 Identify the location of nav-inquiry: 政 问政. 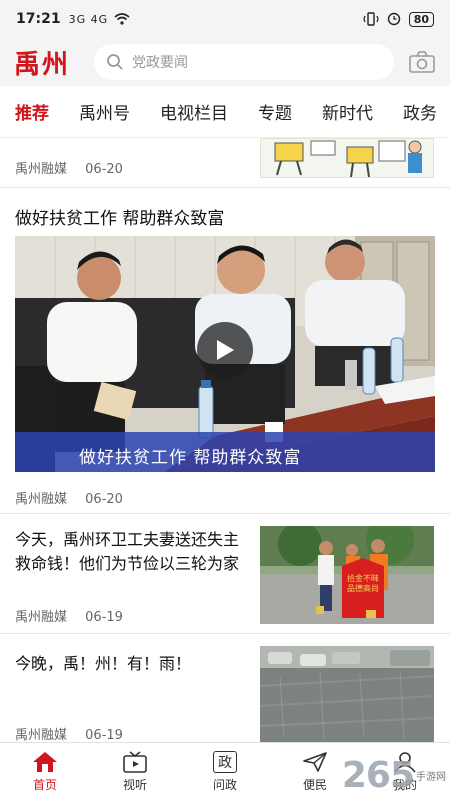
(225, 771).